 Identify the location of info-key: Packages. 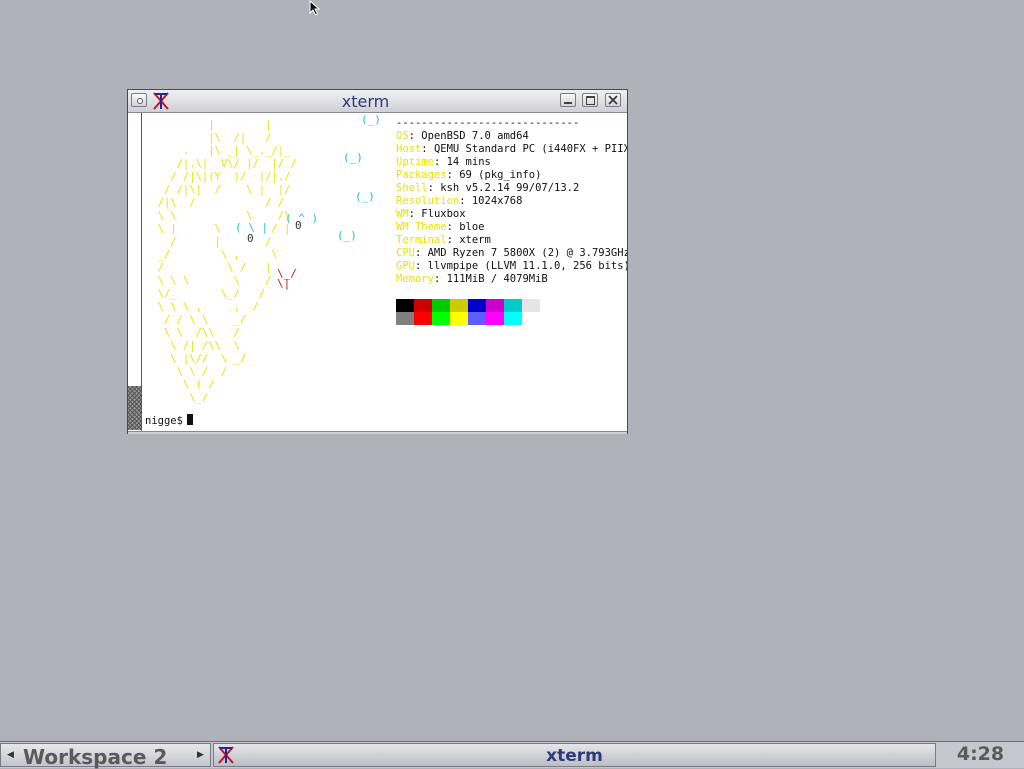
(421, 175).